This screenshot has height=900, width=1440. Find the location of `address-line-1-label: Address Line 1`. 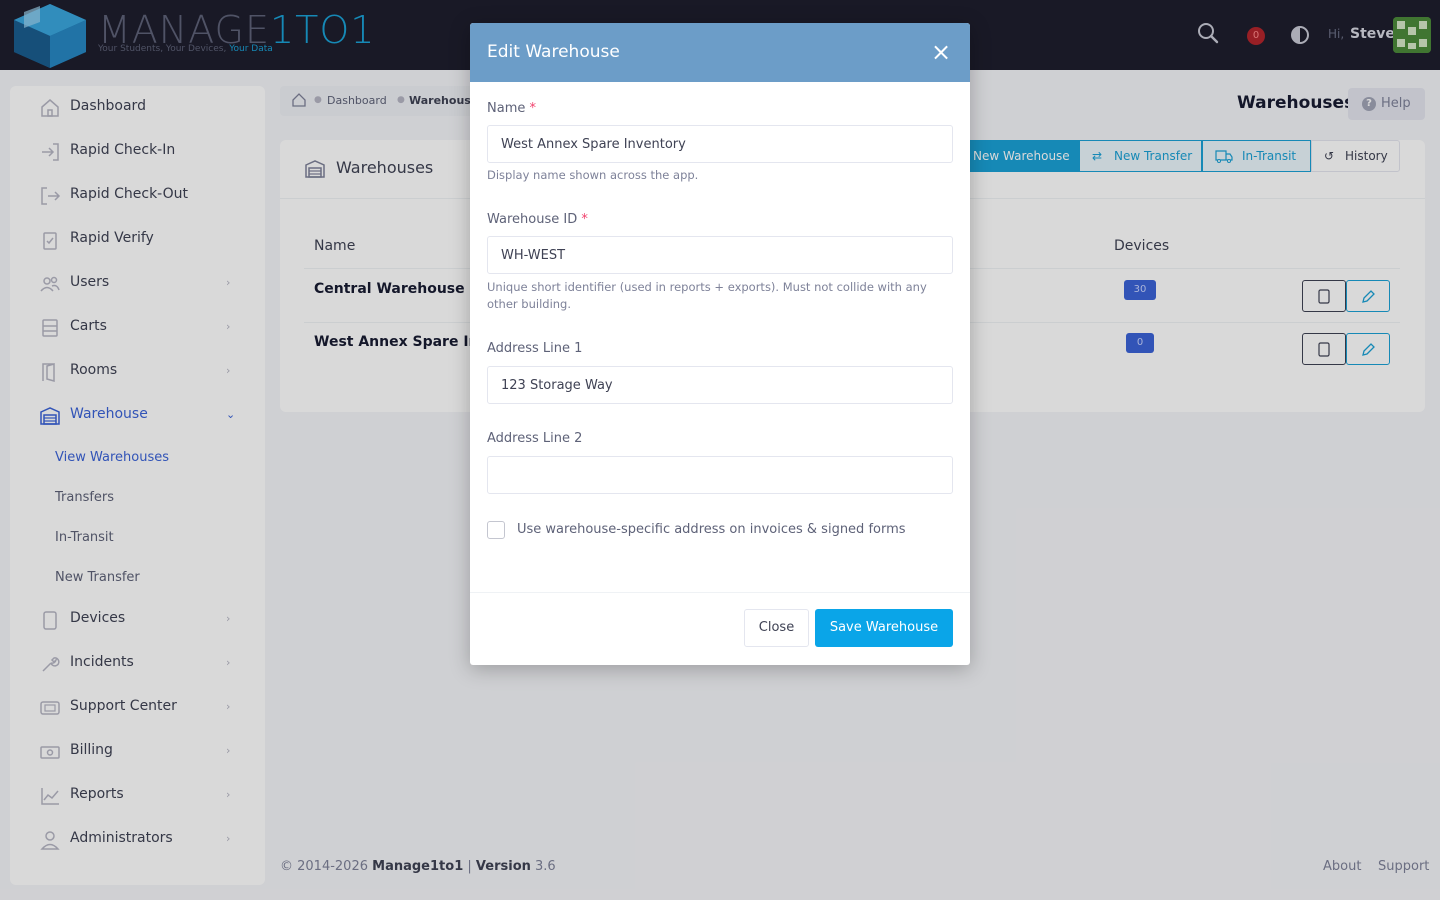

address-line-1-label: Address Line 1 is located at coordinates (535, 348).